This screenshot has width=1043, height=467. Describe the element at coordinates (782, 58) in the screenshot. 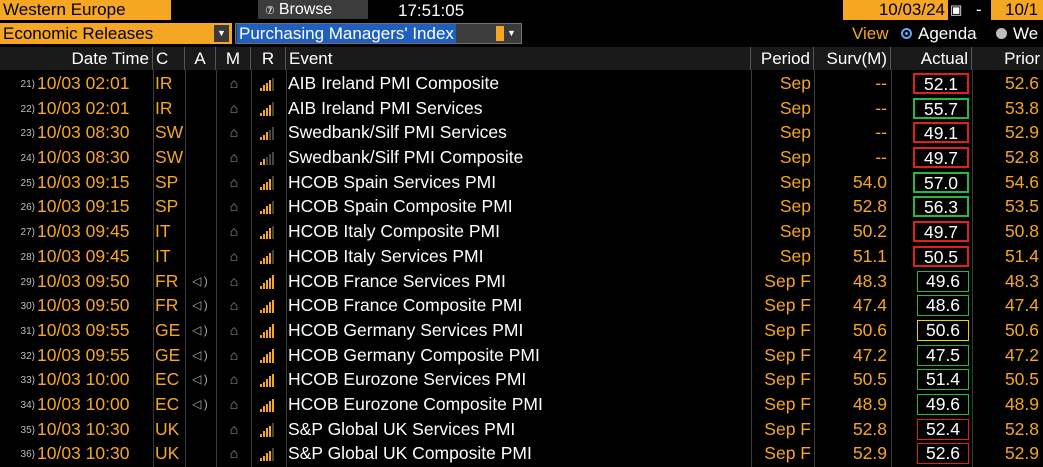

I see `col-period: Period` at that location.